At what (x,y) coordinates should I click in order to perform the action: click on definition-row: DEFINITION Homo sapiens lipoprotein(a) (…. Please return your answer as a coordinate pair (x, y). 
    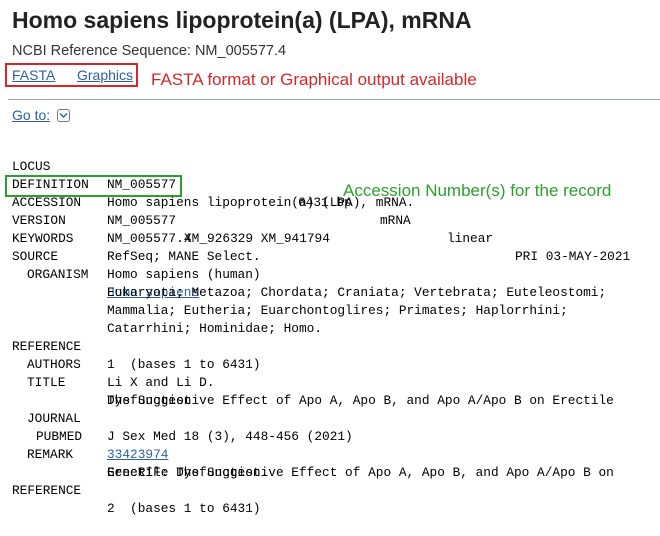
    Looking at the image, I should click on (207, 184).